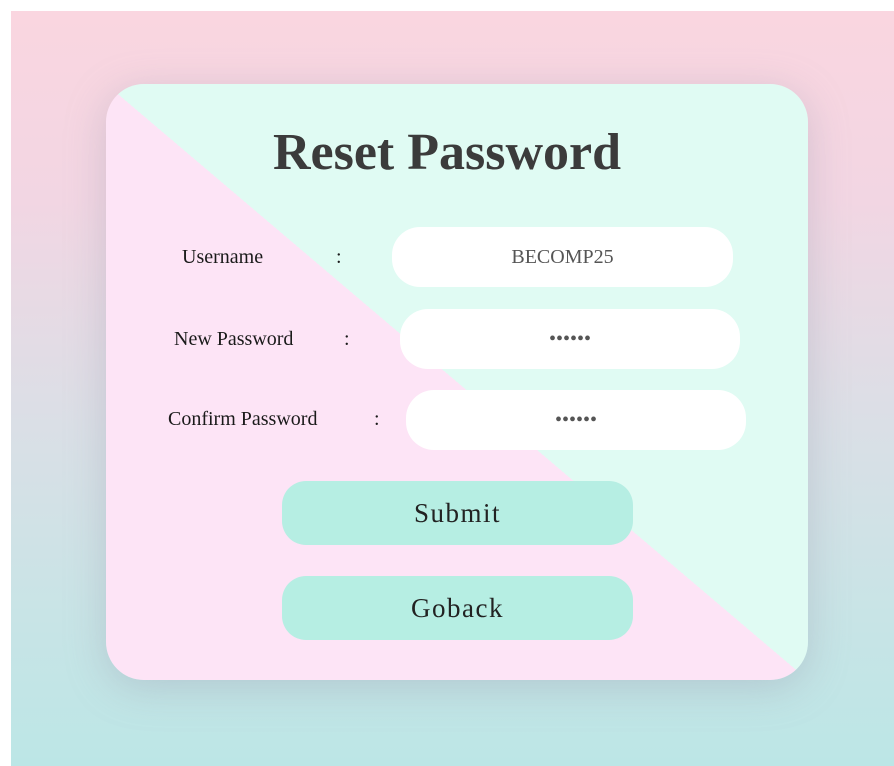  Describe the element at coordinates (447, 152) in the screenshot. I see `page-title: Reset Password` at that location.